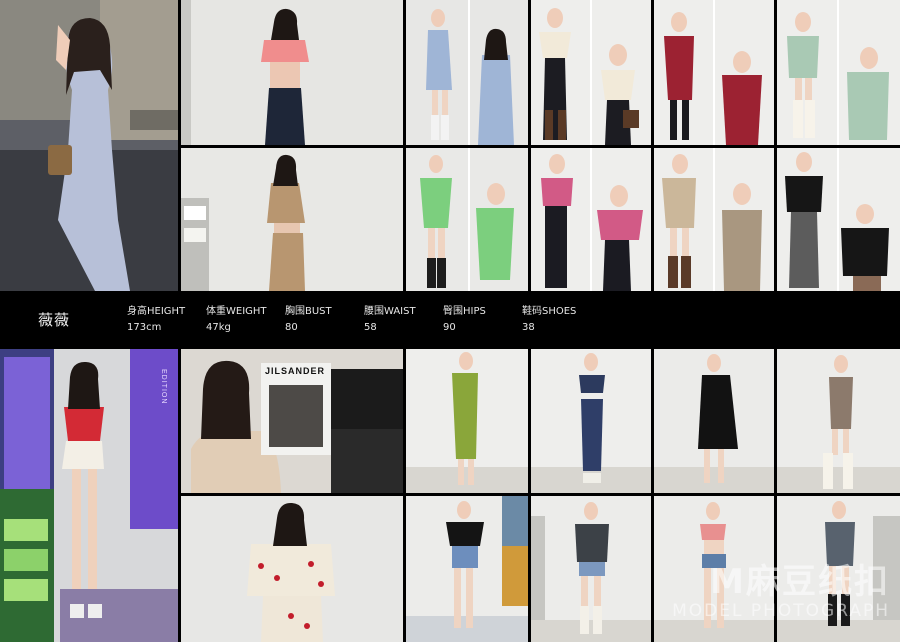 This screenshot has width=900, height=642. Describe the element at coordinates (292, 219) in the screenshot. I see `photo-beige-knit-set` at that location.